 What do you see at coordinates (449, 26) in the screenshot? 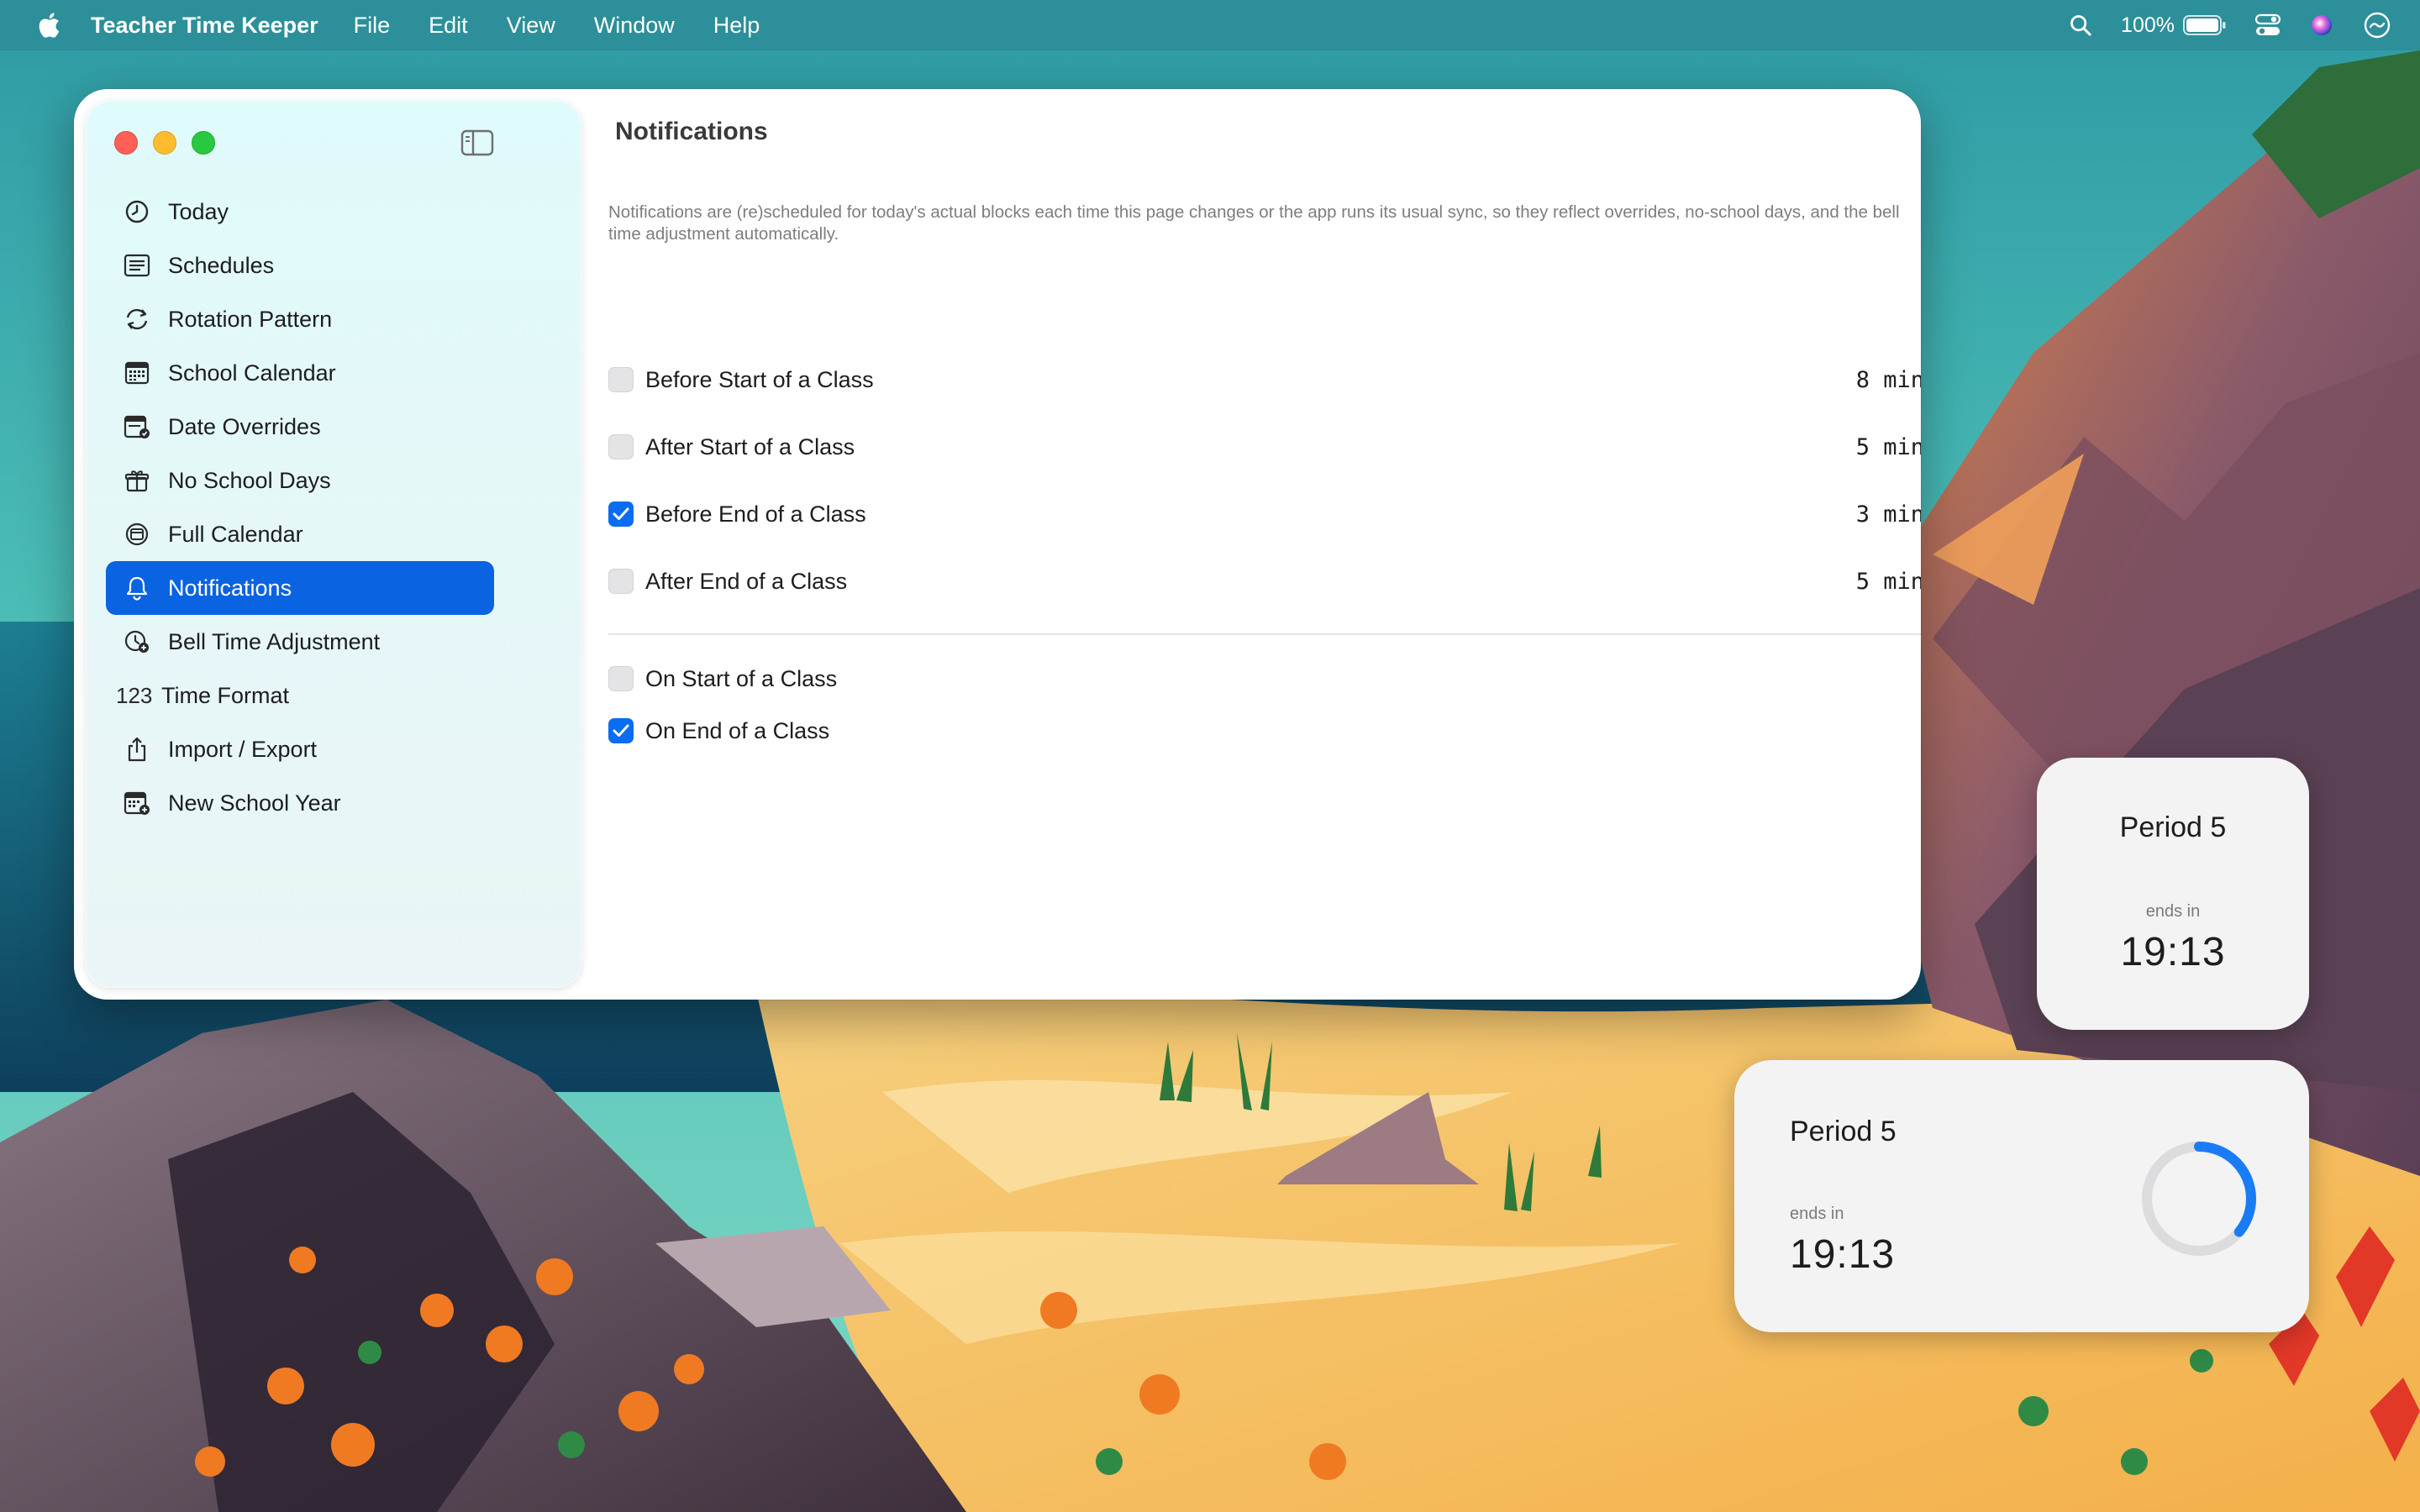
I see `menu-edit: Edit` at bounding box center [449, 26].